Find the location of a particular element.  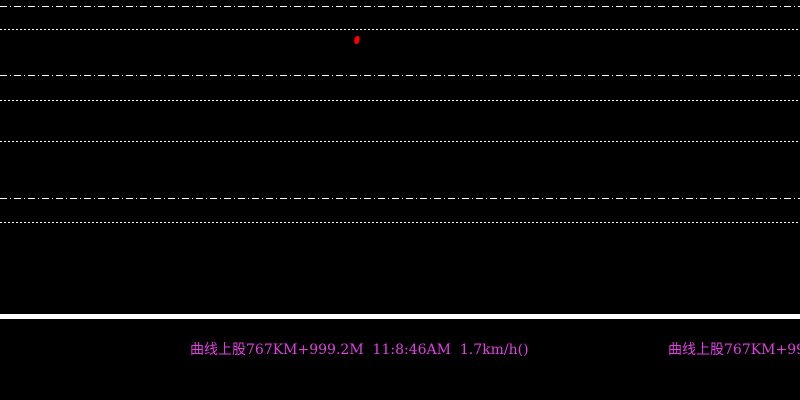

red-dot-marker is located at coordinates (357, 40).